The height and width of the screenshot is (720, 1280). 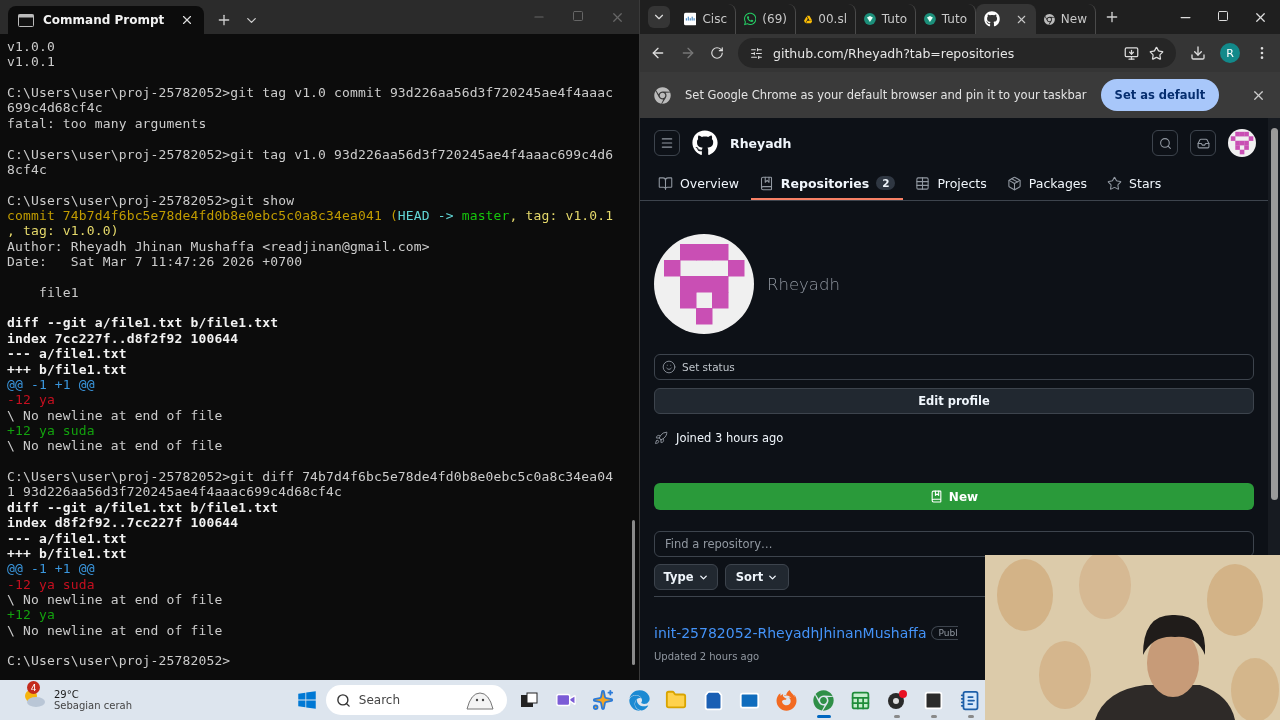 What do you see at coordinates (107, 123) in the screenshot?
I see `terminal-line: fatal: too many arguments` at bounding box center [107, 123].